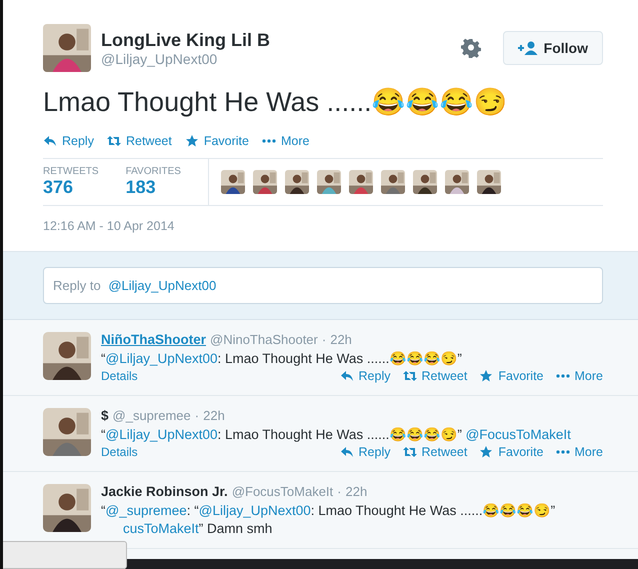 The width and height of the screenshot is (638, 569). I want to click on mention-link: @FocusToMakeIt, so click(518, 434).